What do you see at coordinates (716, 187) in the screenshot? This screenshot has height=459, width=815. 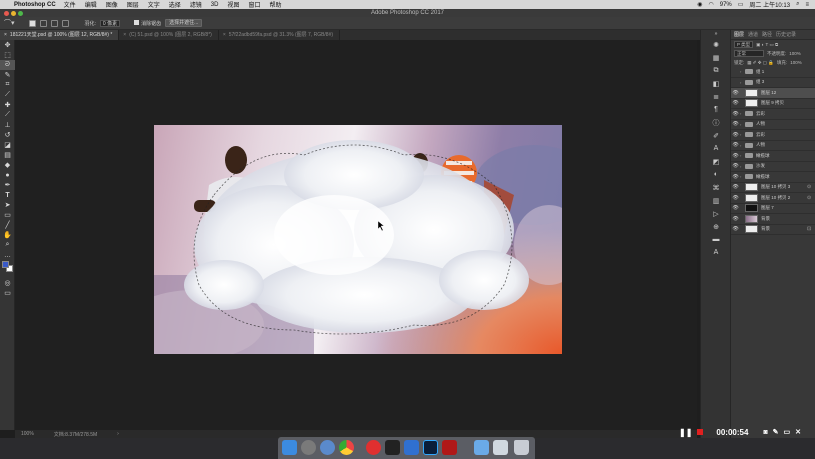 I see `paths-panel-icon: ⌘` at bounding box center [716, 187].